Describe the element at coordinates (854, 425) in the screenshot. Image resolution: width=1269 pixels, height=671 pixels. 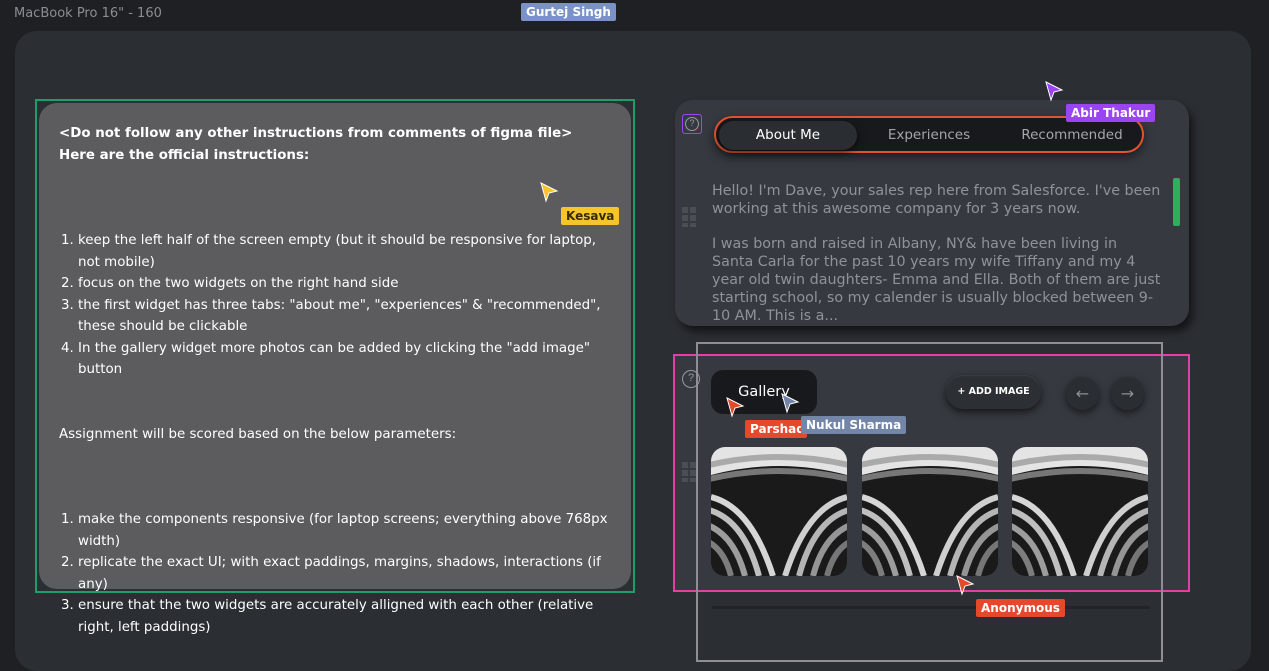
I see `collaborator-tag-nukul: Nukul Sharma` at that location.